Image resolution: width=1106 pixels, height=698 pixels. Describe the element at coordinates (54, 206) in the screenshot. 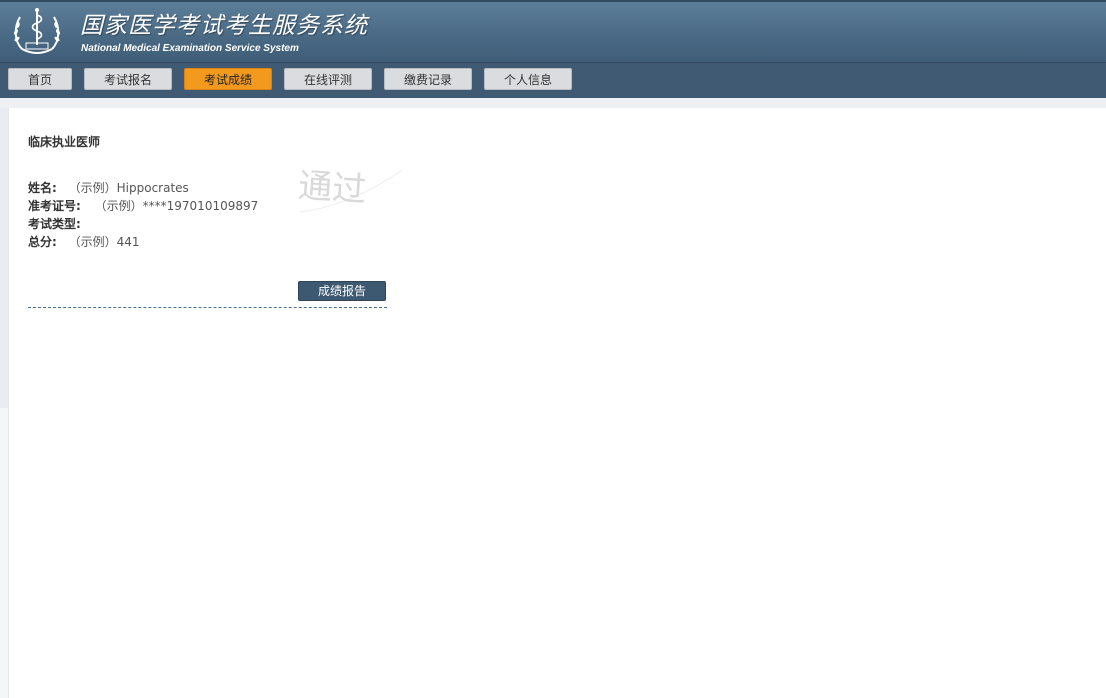

I see `ticket-label: 准考证号:` at that location.